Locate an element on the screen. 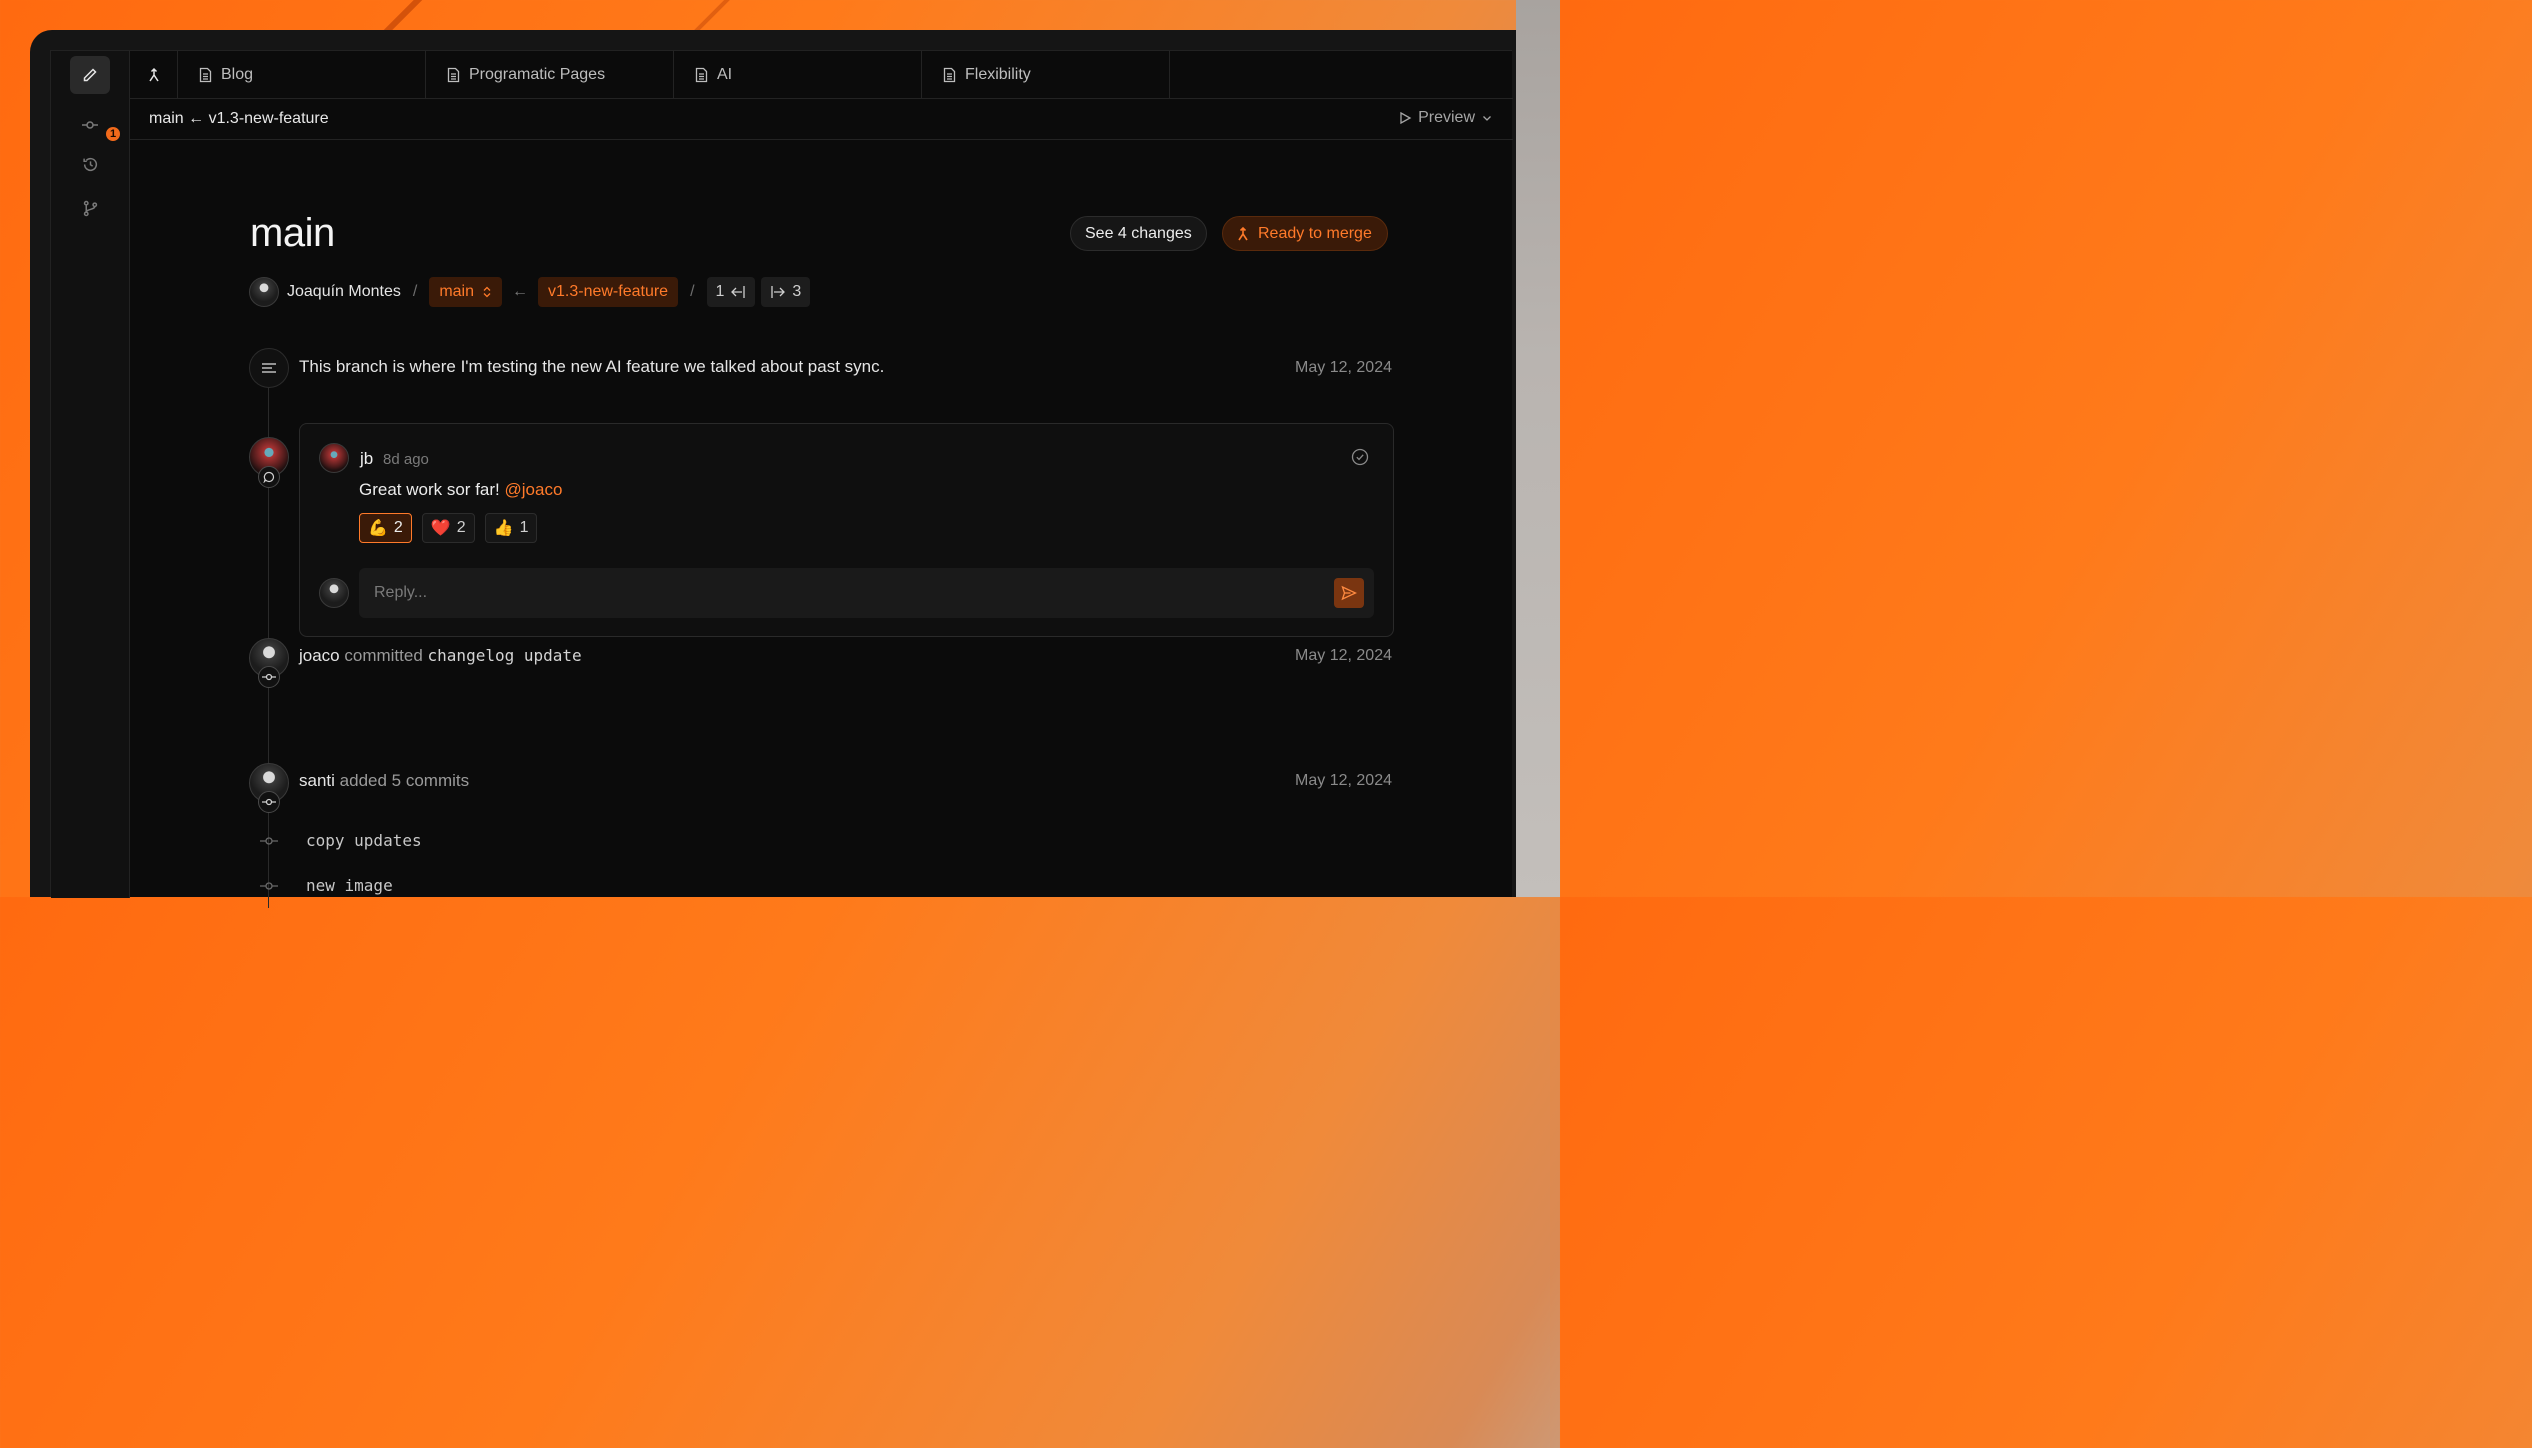 This screenshot has height=1448, width=2532. head-branch-pill: v1.3-new-feature is located at coordinates (608, 292).